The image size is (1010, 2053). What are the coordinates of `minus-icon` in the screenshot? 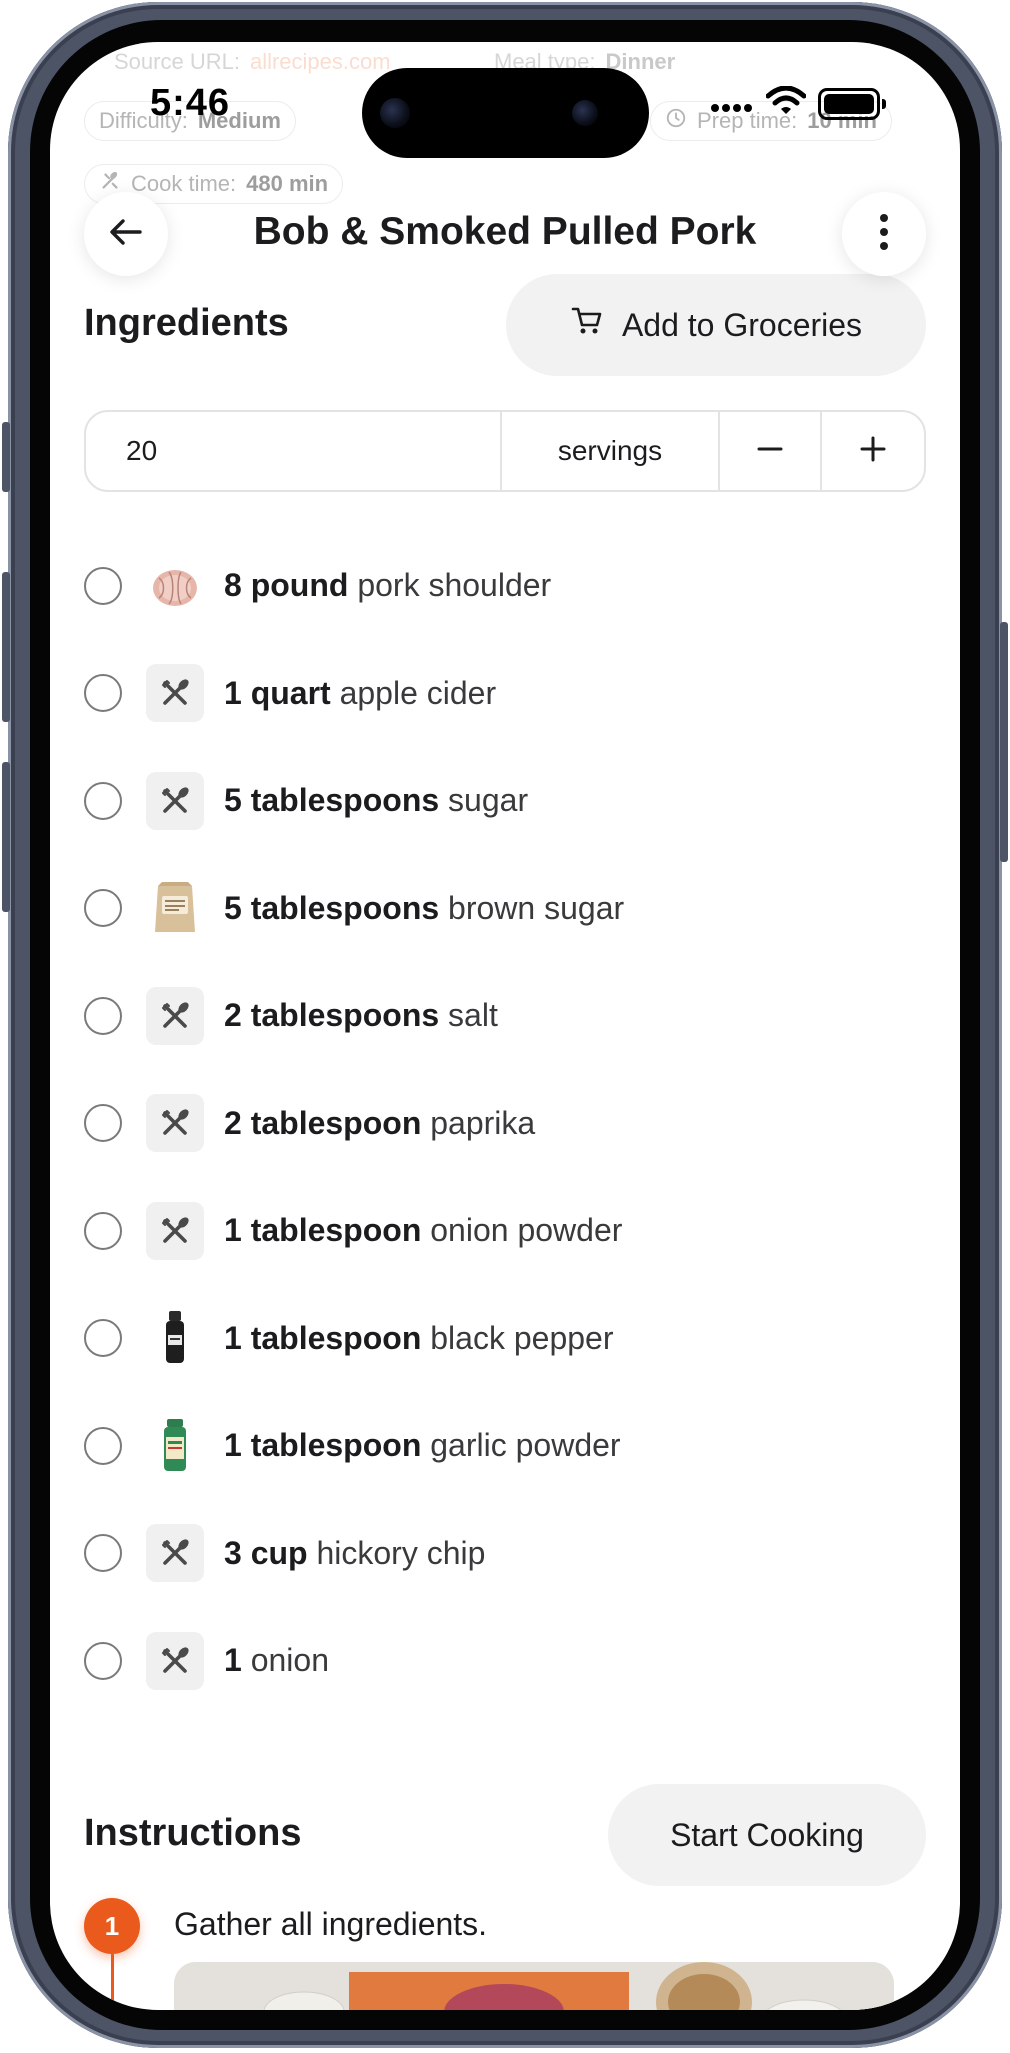 It's located at (770, 451).